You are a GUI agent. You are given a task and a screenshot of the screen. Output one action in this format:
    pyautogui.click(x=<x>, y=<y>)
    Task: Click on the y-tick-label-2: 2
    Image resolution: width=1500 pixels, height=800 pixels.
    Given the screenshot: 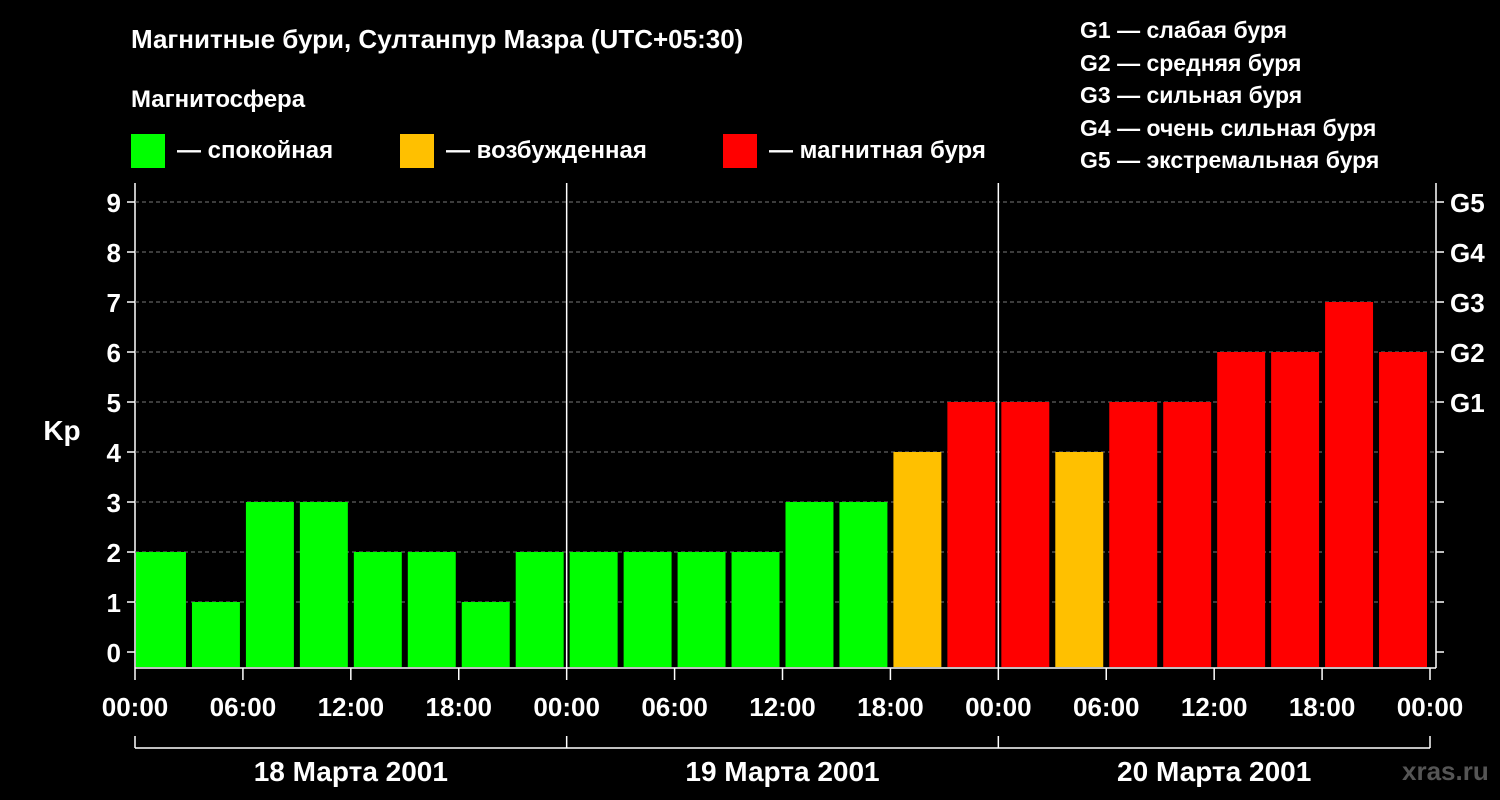 What is the action you would take?
    pyautogui.click(x=114, y=553)
    